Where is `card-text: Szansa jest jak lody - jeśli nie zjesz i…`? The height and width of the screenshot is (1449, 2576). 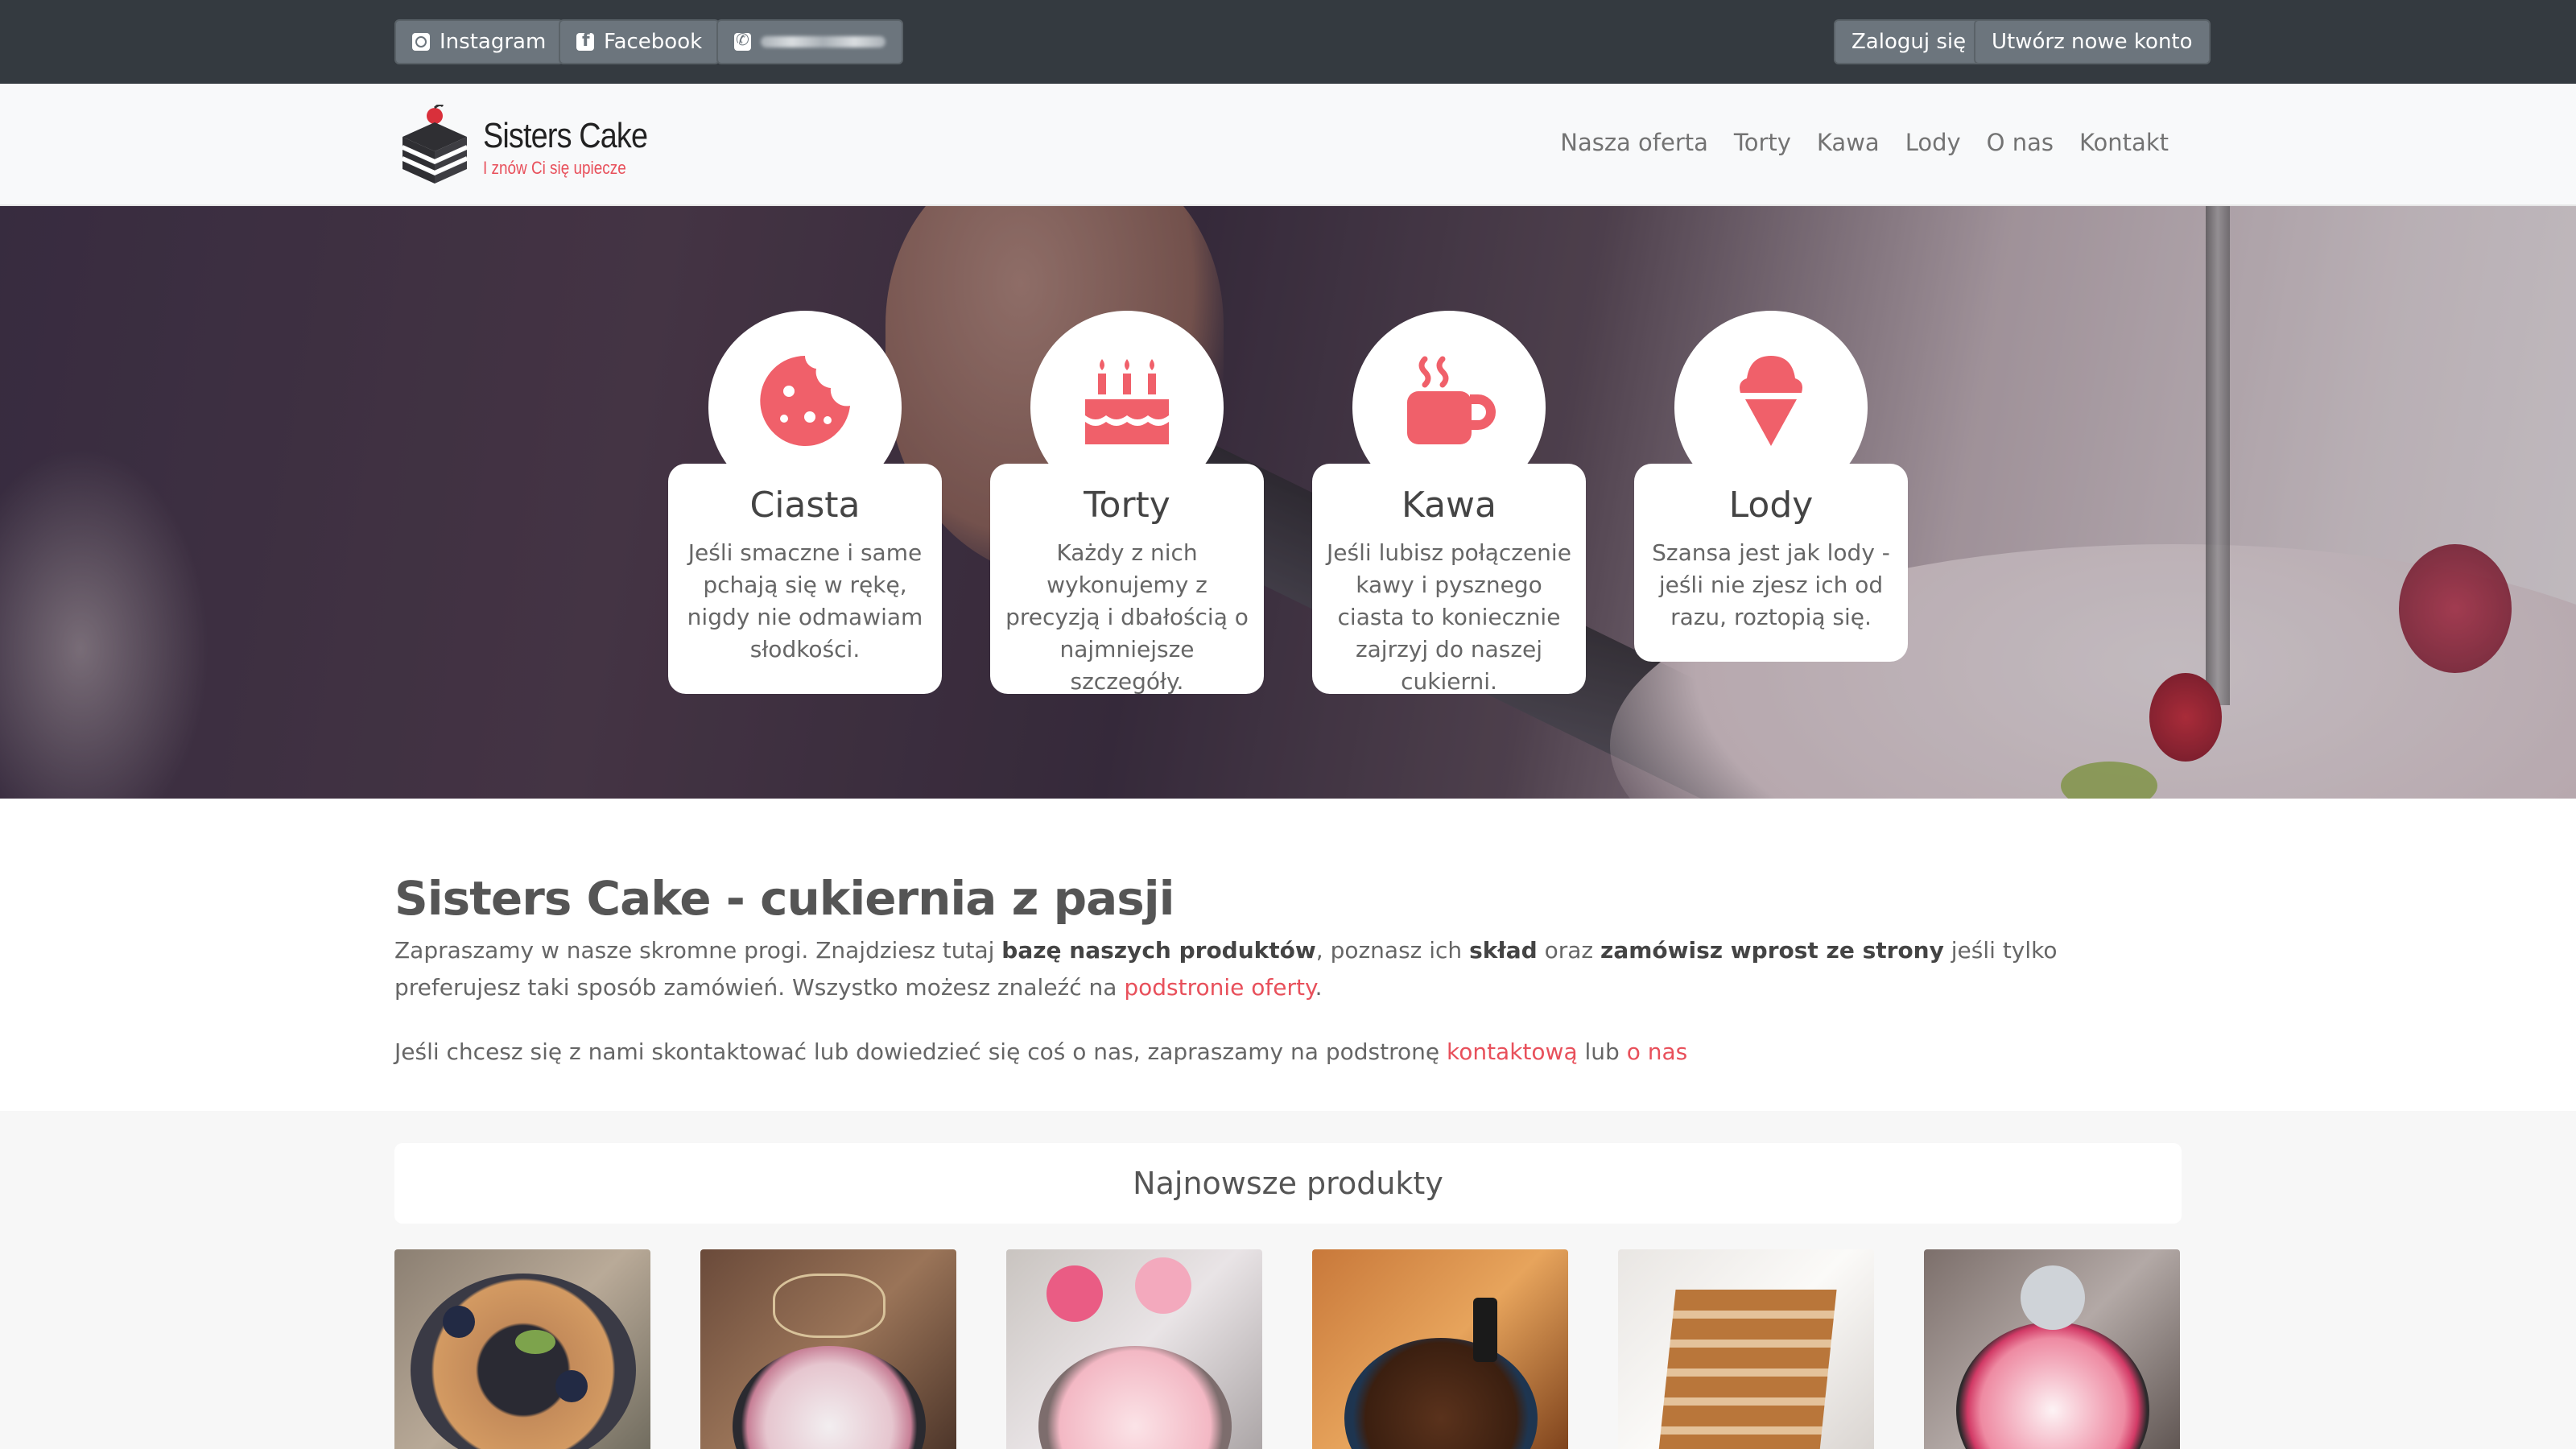 card-text: Szansa jest jak lody - jeśli nie zjesz i… is located at coordinates (1771, 584).